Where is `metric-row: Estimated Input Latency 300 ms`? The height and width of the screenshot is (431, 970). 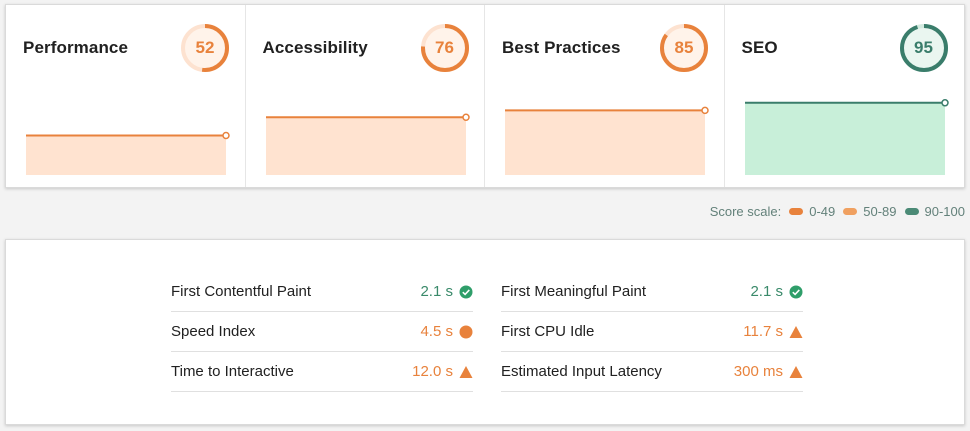 metric-row: Estimated Input Latency 300 ms is located at coordinates (652, 372).